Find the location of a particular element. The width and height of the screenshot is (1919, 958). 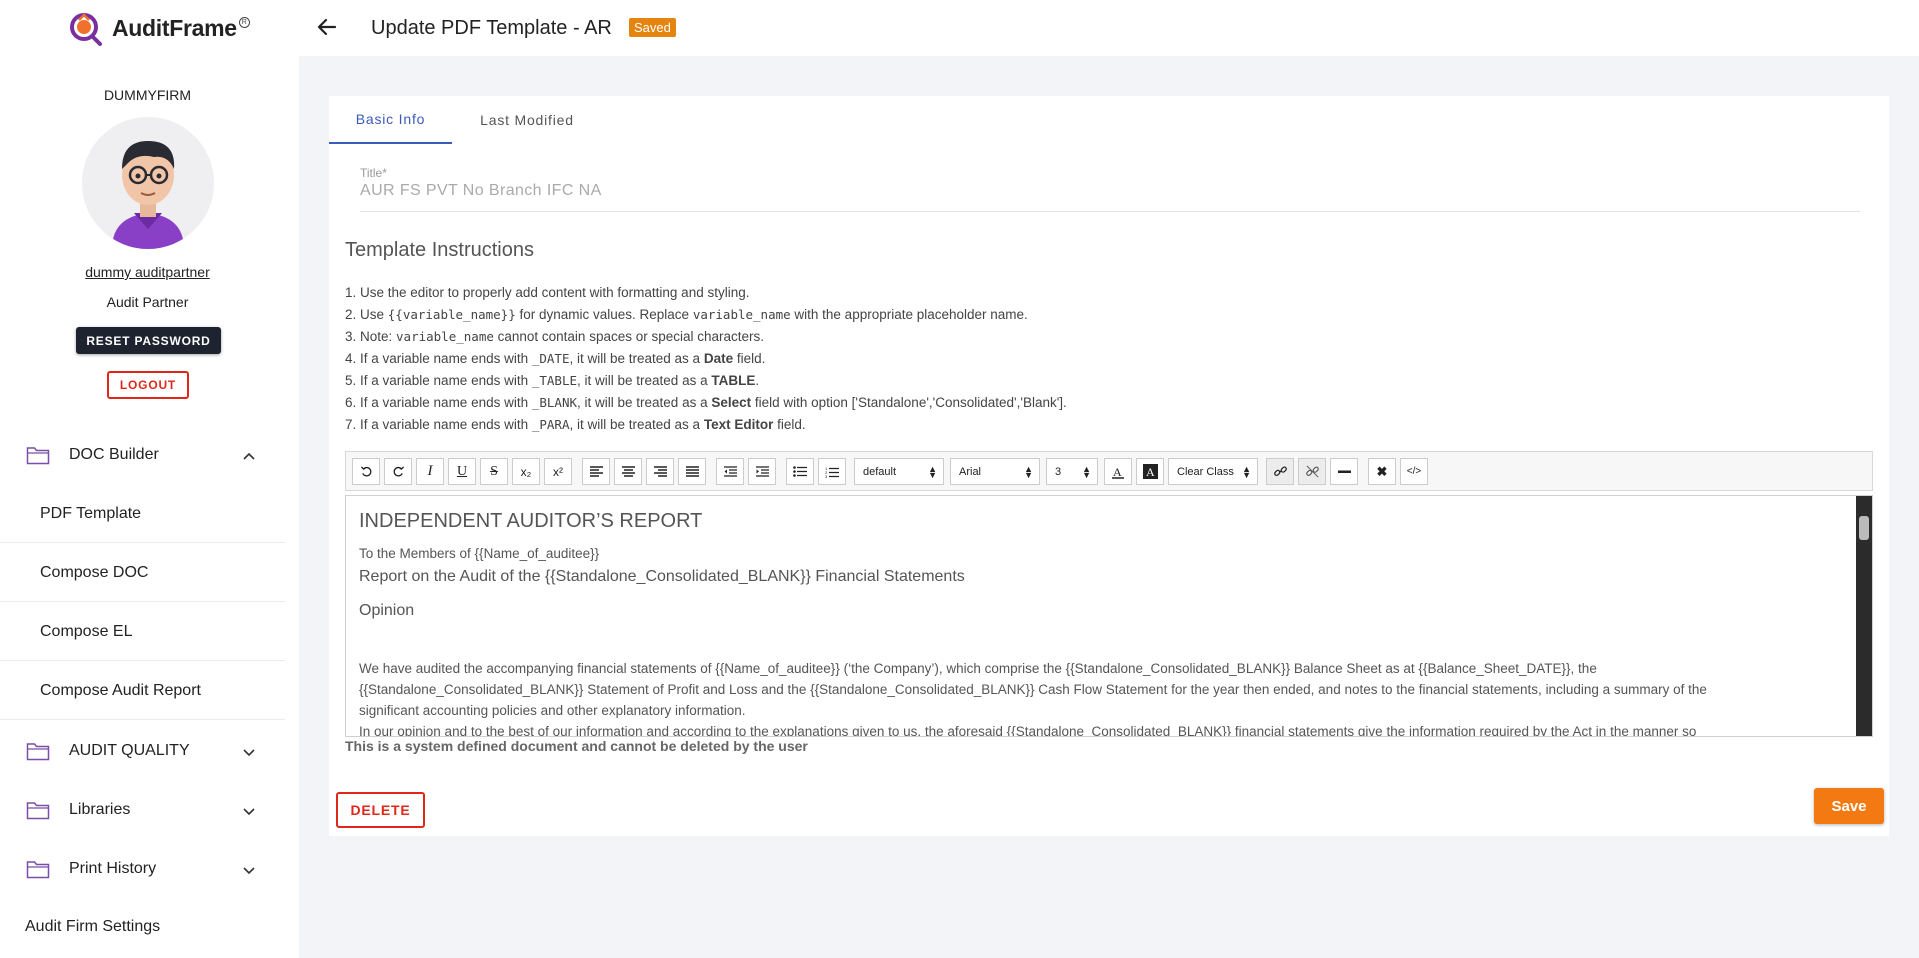

tab-last-modified: Last Modified is located at coordinates (527, 120).